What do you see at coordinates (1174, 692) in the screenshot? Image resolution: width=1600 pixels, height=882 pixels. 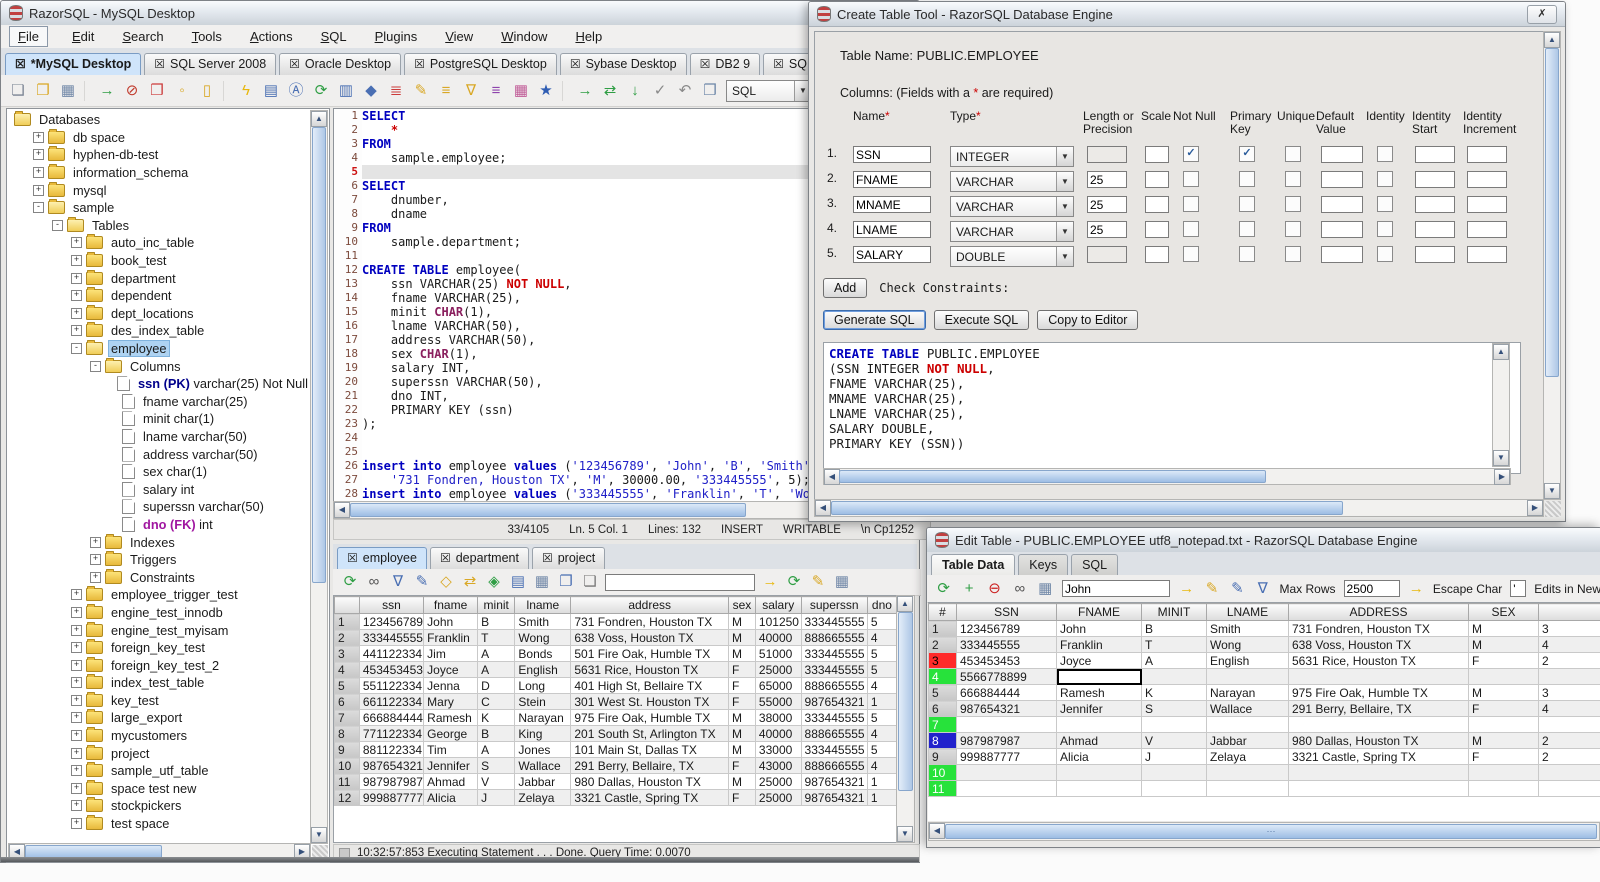 I see `cell: K` at bounding box center [1174, 692].